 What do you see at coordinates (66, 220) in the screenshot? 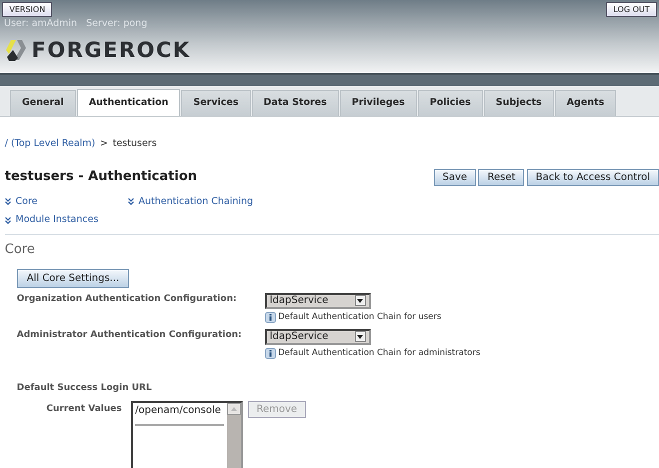
I see `jump-link: Module Instances` at bounding box center [66, 220].